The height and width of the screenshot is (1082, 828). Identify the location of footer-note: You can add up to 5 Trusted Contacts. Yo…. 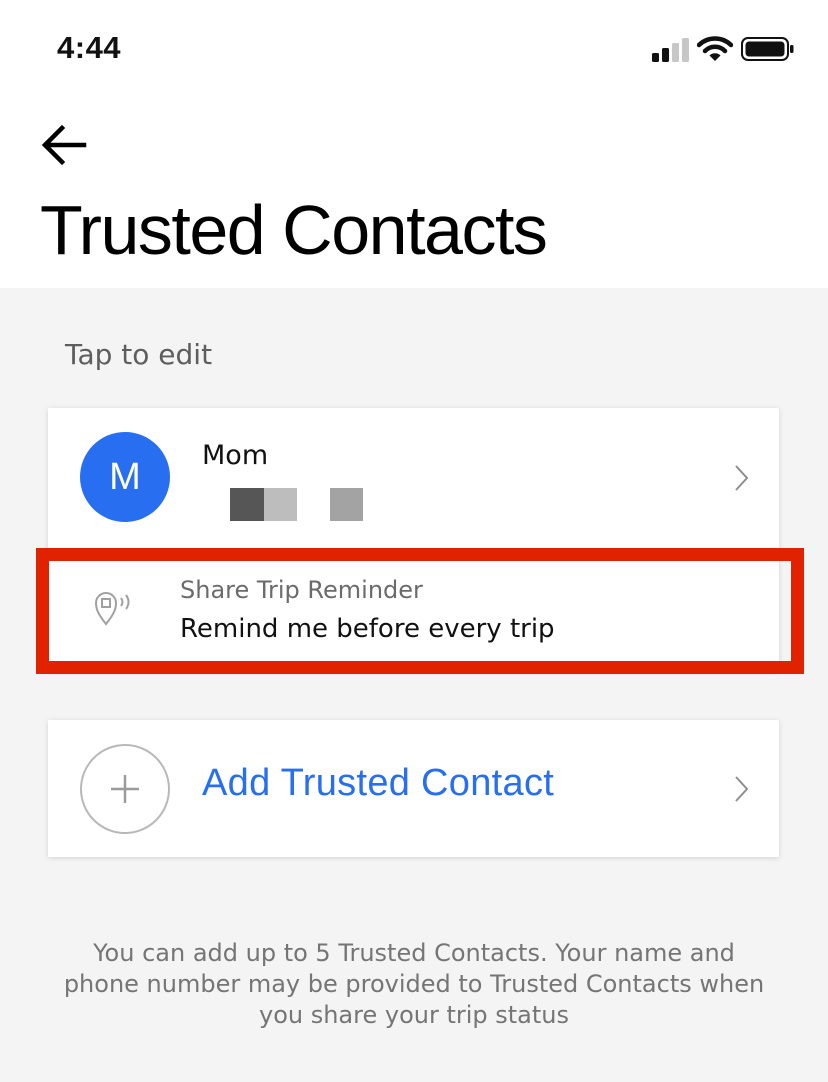
(414, 984).